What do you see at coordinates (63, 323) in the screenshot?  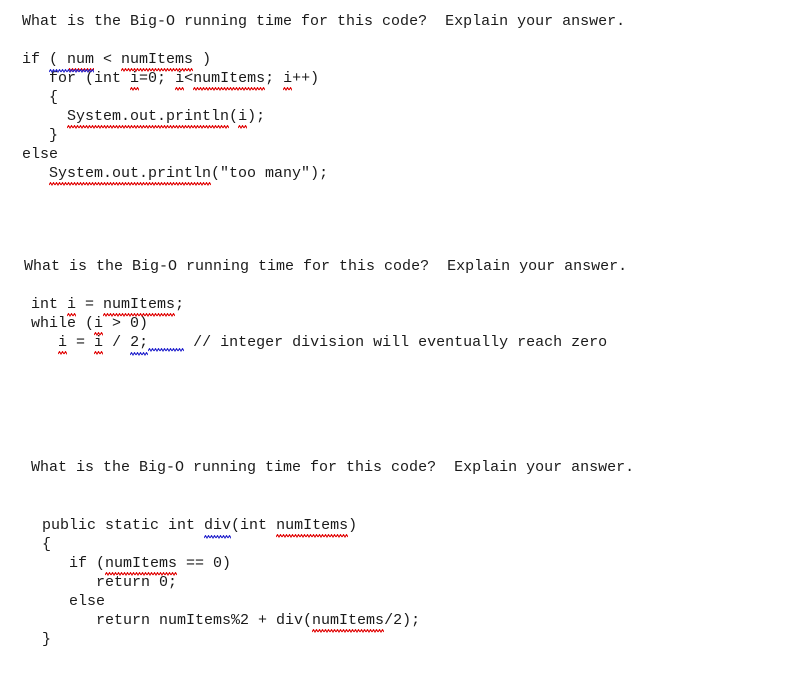 I see `code-text: while (` at bounding box center [63, 323].